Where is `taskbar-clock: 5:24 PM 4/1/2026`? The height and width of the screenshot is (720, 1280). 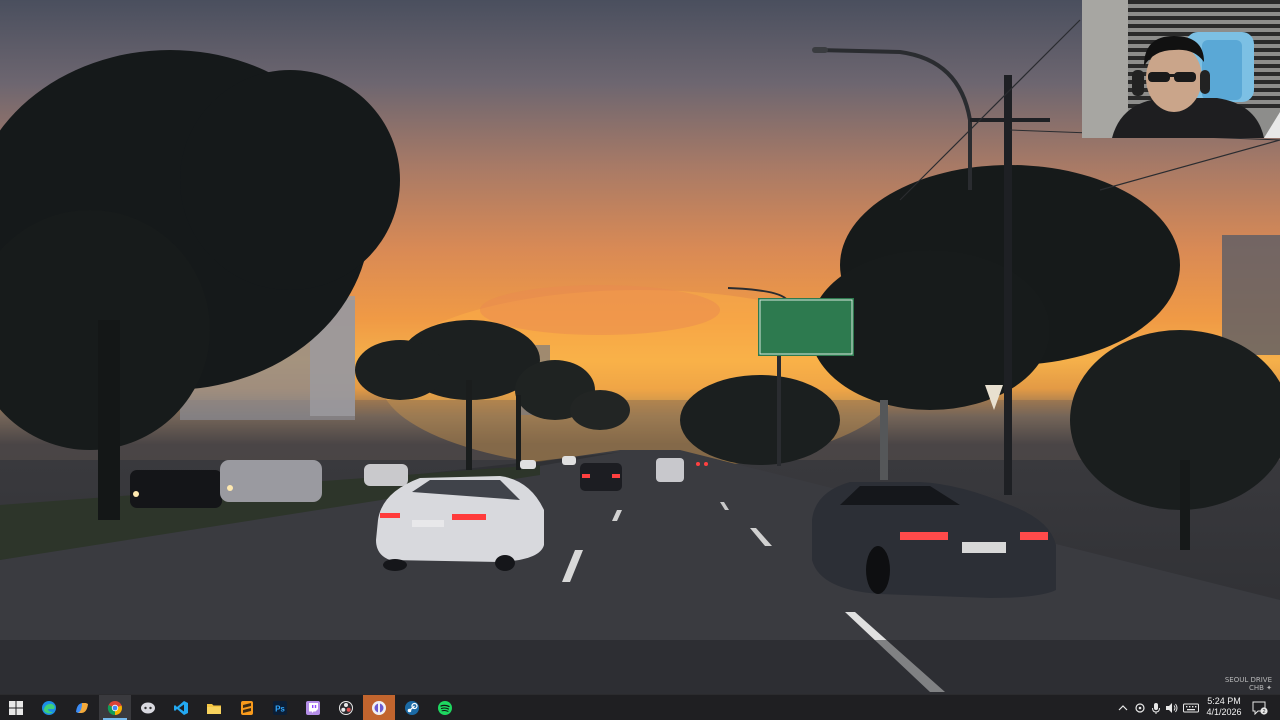
taskbar-clock: 5:24 PM 4/1/2026 is located at coordinates (1224, 707).